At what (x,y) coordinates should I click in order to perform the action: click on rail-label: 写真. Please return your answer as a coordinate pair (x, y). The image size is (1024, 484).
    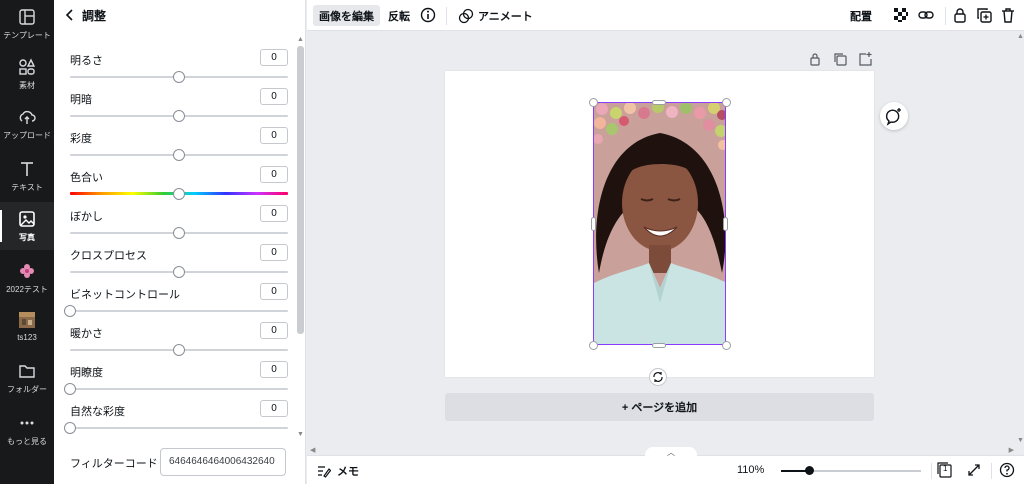
    Looking at the image, I should click on (27, 237).